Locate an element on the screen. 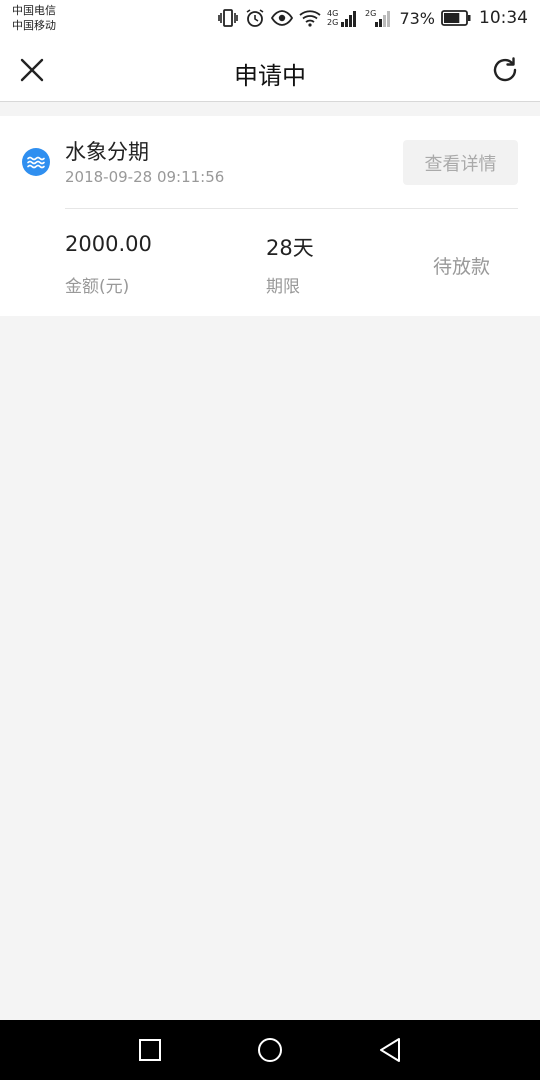 Image resolution: width=540 pixels, height=1080 pixels. status-bar: 中国电信 中国移动 4G 2G 2G 73% 10:34 is located at coordinates (270, 19).